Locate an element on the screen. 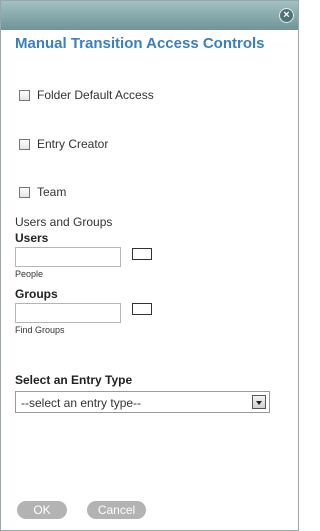 The height and width of the screenshot is (531, 320). entry-creator-option: Entry Creator is located at coordinates (63, 144).